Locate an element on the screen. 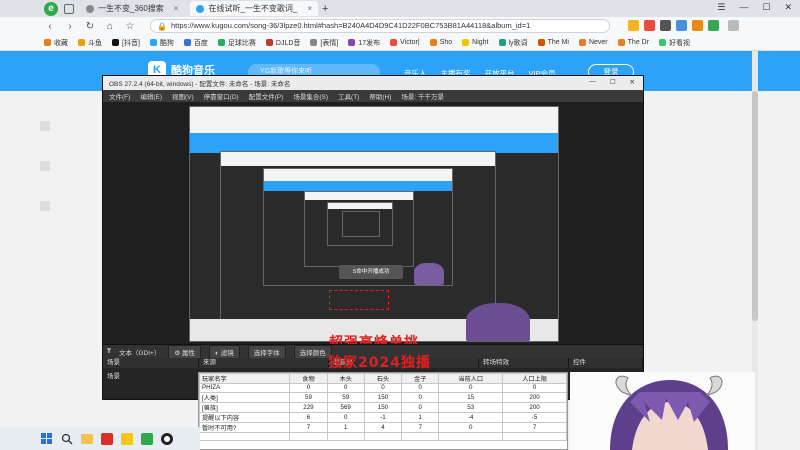  tab-kugou: 在线试听_一生不变歌词_ × is located at coordinates (254, 8).